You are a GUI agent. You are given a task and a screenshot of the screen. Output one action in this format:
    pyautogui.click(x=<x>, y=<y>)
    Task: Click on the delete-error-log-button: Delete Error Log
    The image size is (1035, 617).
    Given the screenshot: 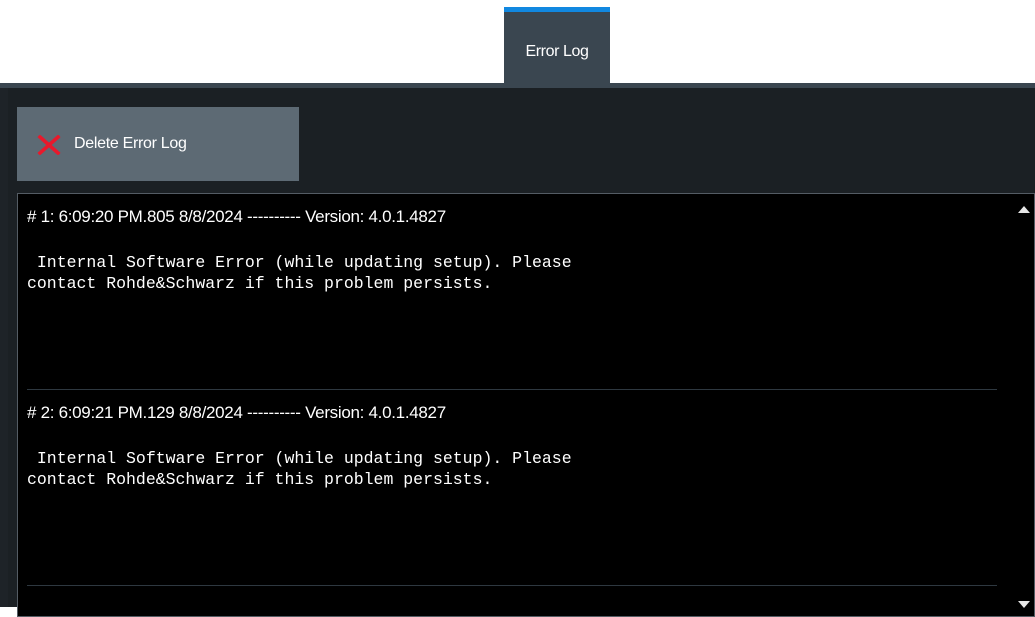 What is the action you would take?
    pyautogui.click(x=158, y=144)
    